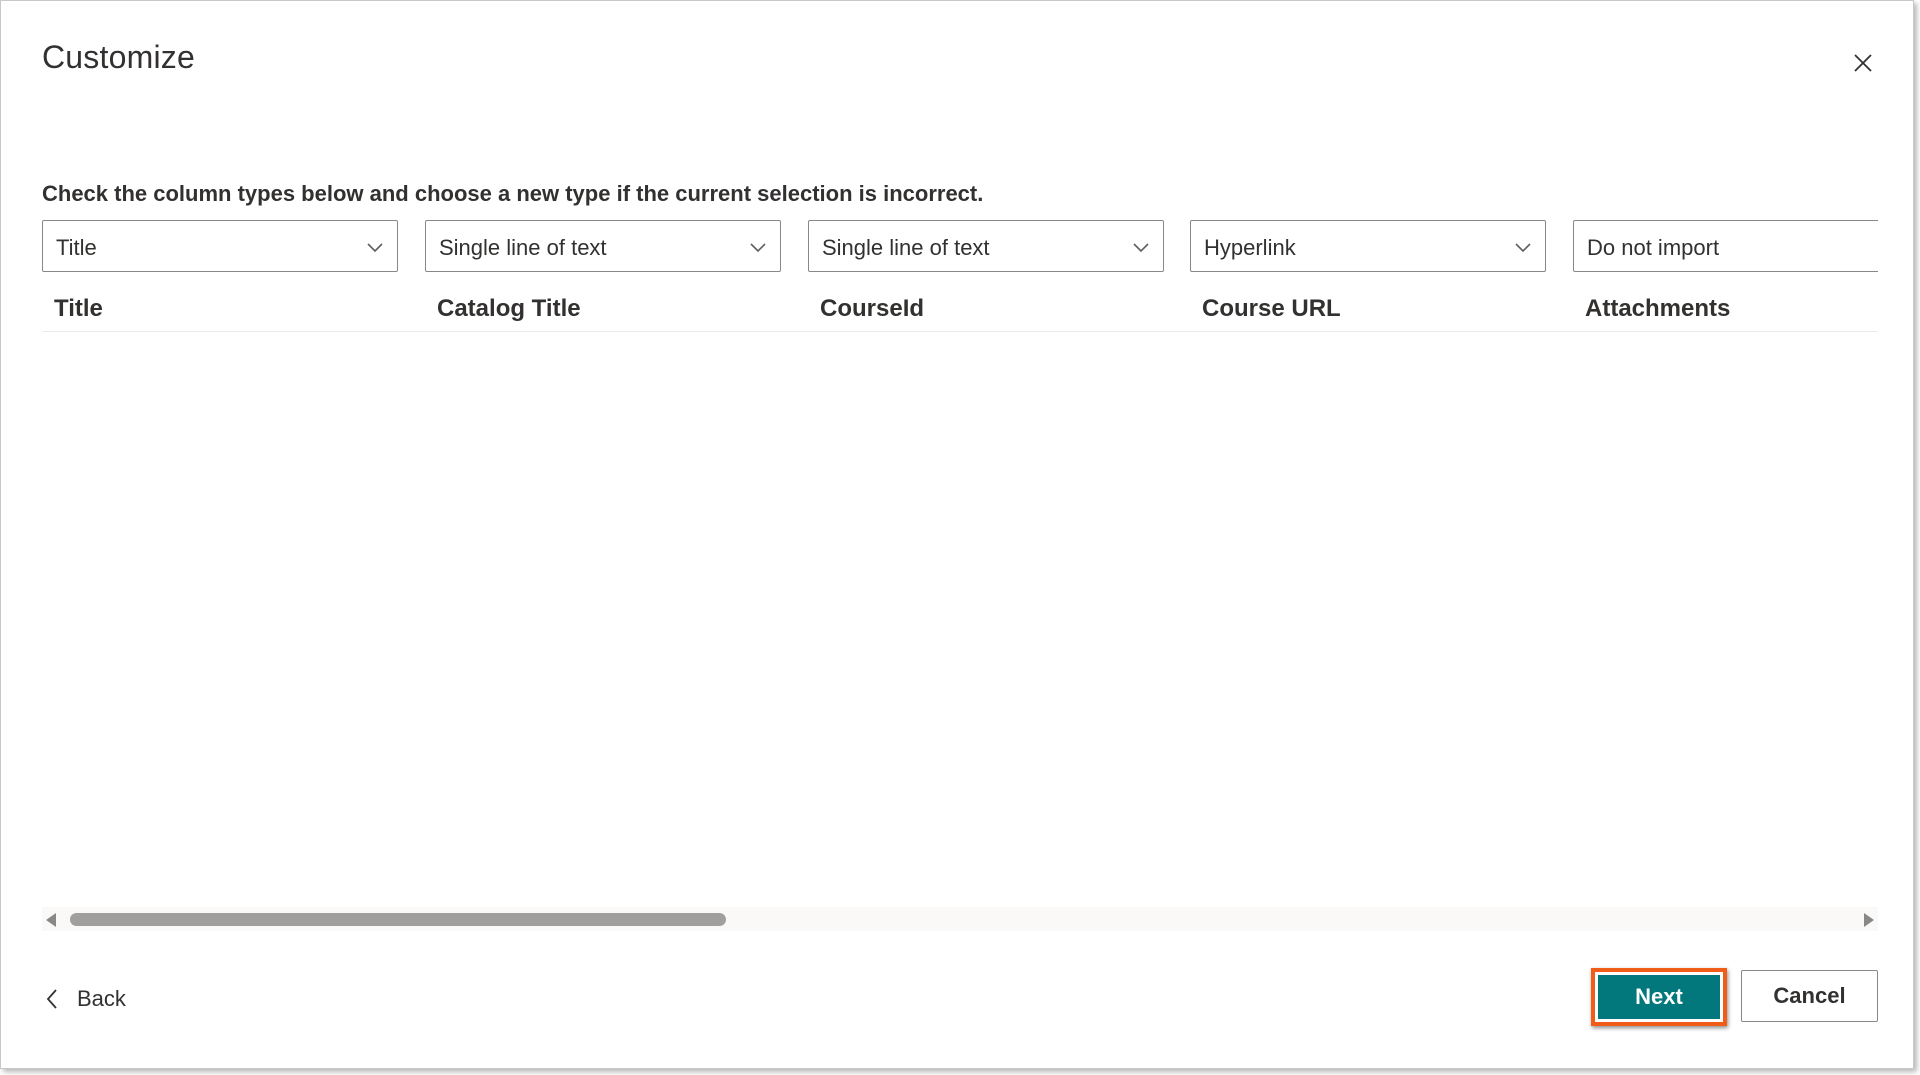  Describe the element at coordinates (76, 247) in the screenshot. I see `dropdown-value: Title` at that location.